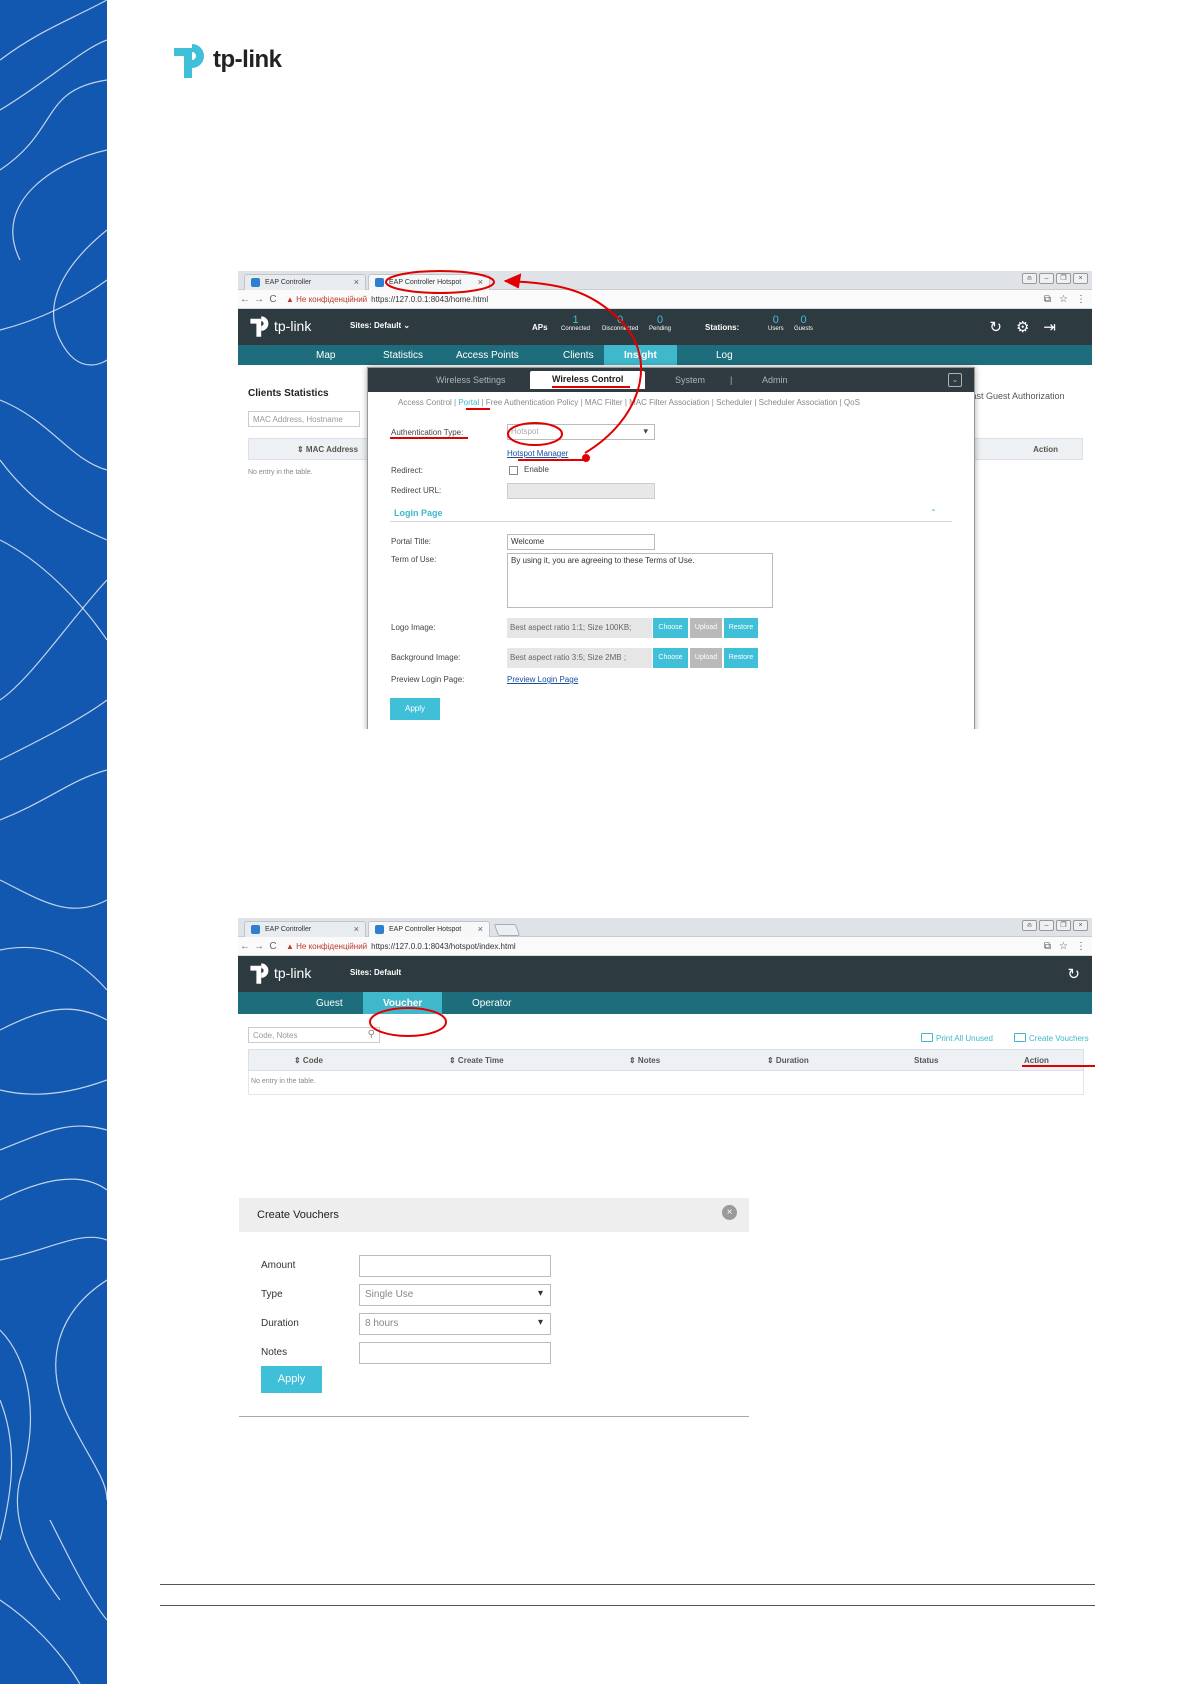  I want to click on modal-collapse-icon: ⌄, so click(955, 380).